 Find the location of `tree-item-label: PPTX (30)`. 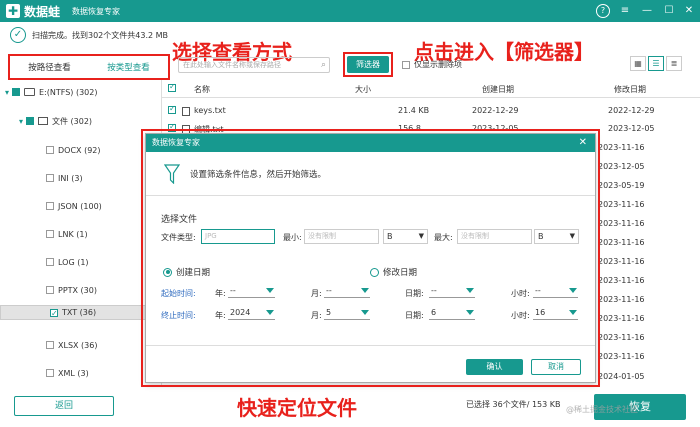

tree-item-label: PPTX (30) is located at coordinates (77, 290).